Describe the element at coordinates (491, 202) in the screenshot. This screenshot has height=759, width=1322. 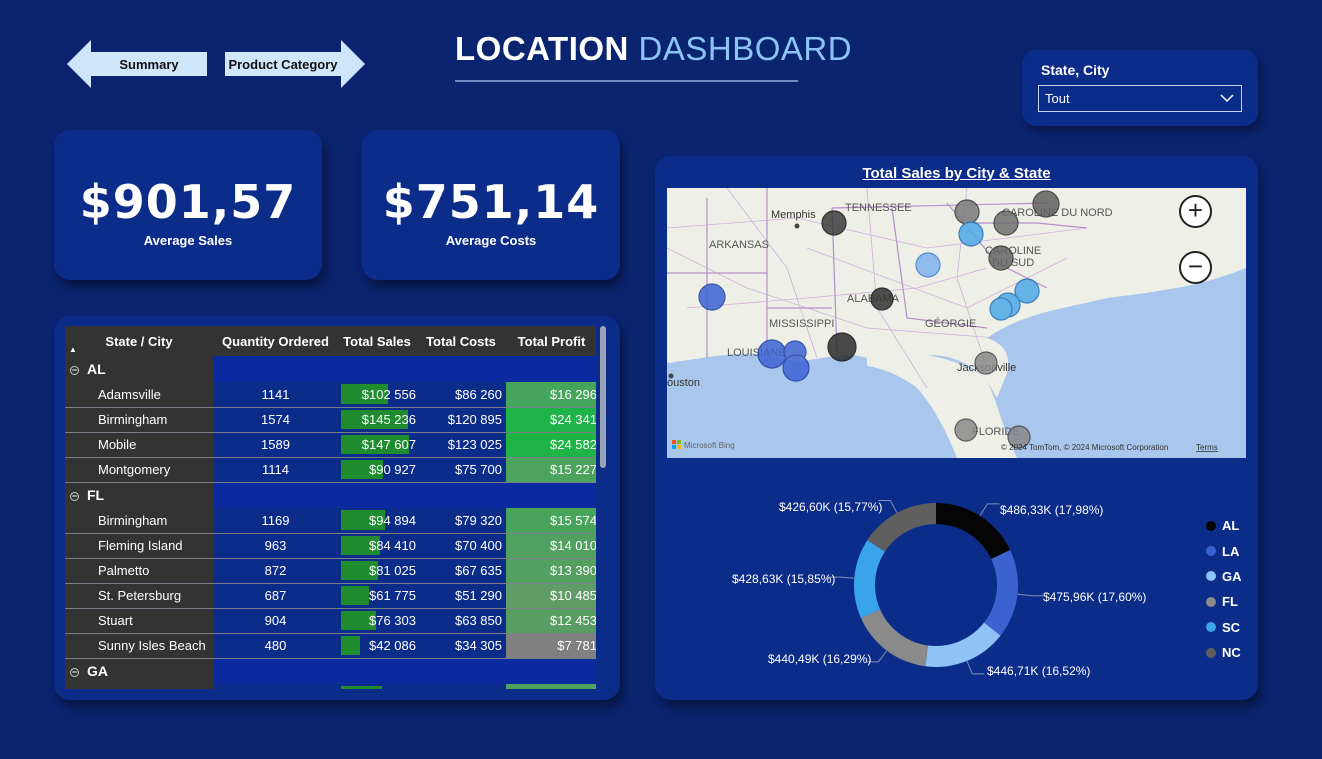
I see `average-costs-value: $751,14` at that location.